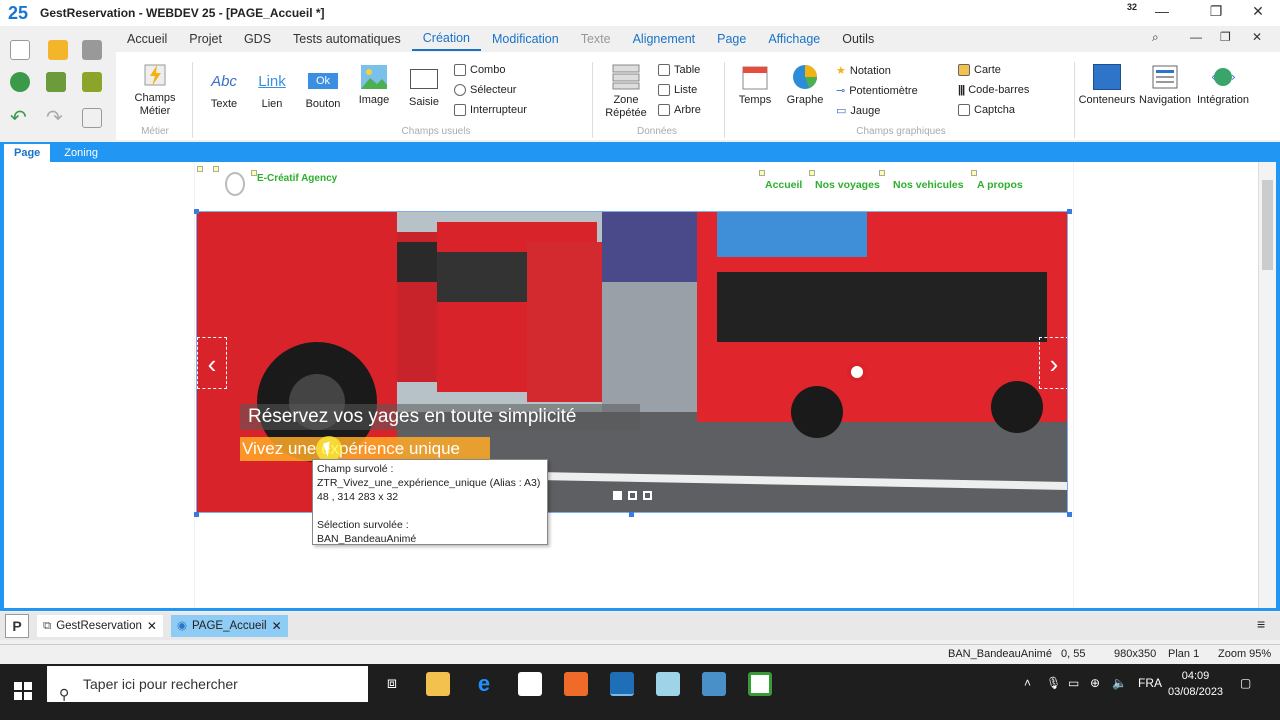  Describe the element at coordinates (20, 82) in the screenshot. I see `globe-icon` at that location.